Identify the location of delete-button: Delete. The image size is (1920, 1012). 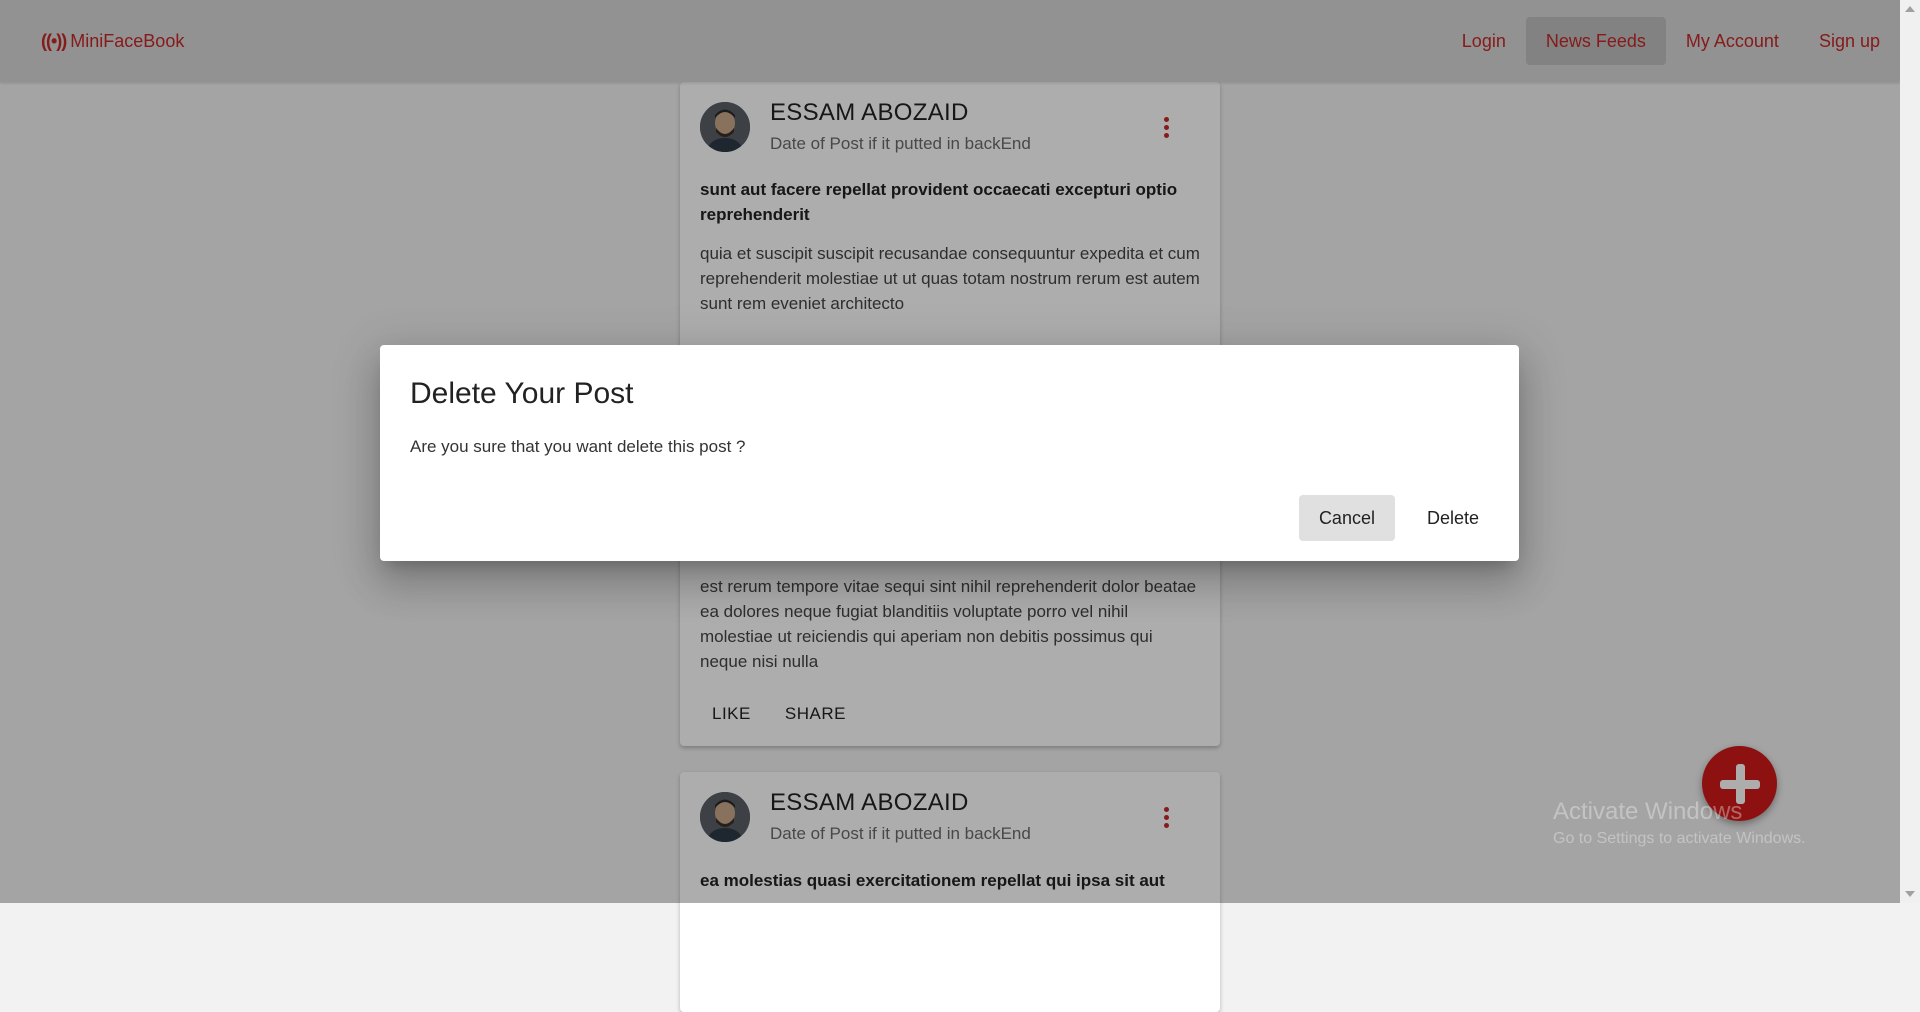
(1453, 518).